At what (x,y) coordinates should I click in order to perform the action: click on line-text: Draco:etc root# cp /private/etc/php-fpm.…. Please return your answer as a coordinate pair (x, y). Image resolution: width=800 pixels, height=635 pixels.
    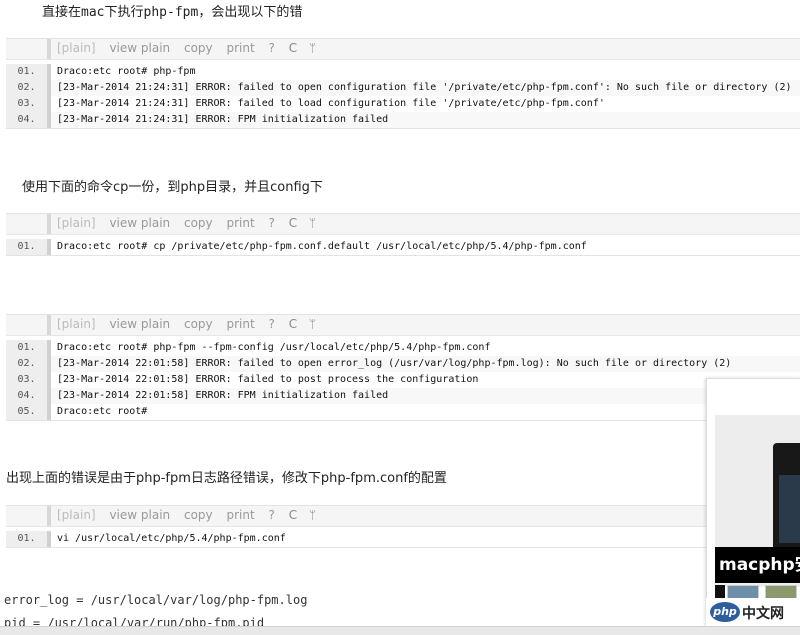
    Looking at the image, I should click on (322, 246).